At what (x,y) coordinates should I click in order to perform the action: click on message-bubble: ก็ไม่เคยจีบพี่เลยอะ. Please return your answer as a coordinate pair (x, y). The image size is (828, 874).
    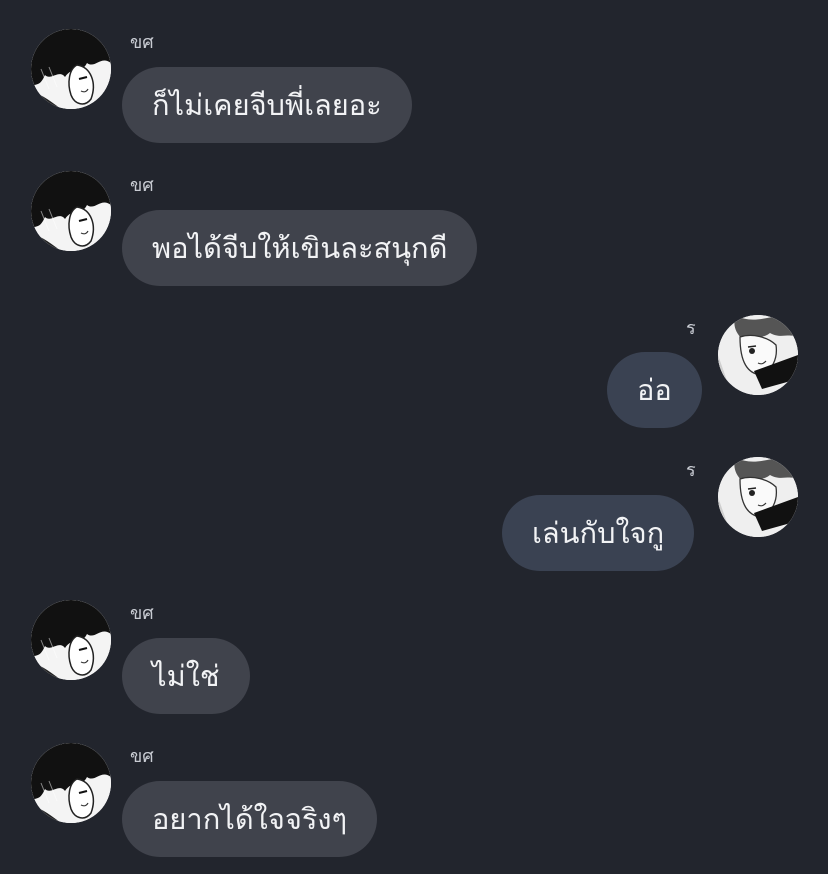
    Looking at the image, I should click on (267, 105).